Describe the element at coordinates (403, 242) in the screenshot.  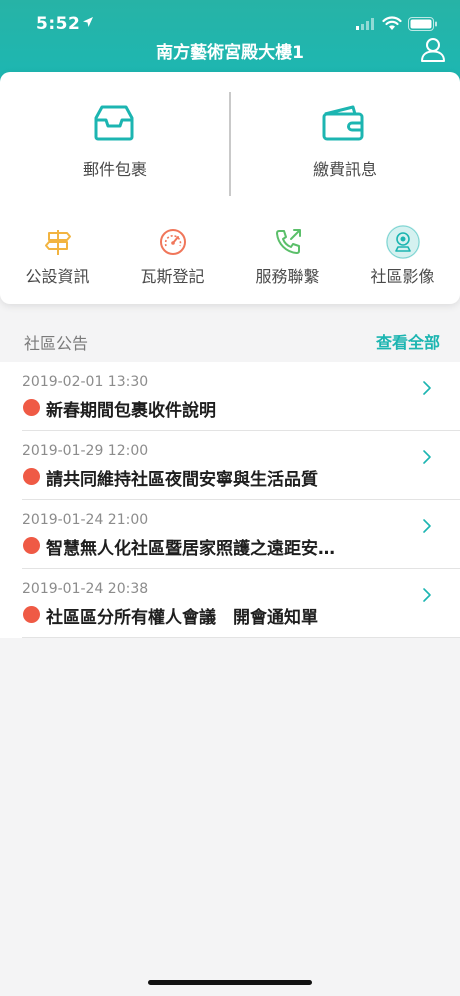
I see `camera-icon` at that location.